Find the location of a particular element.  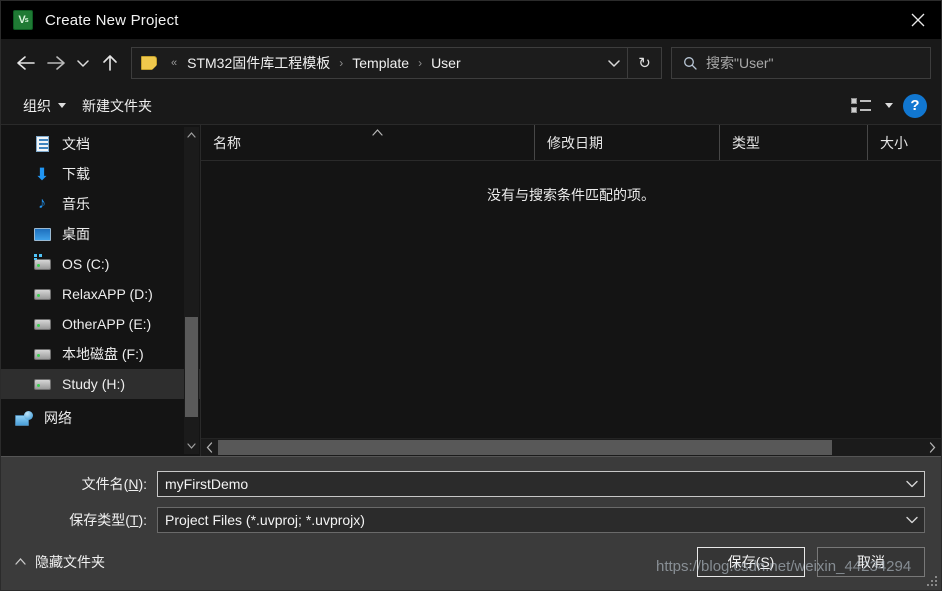

filename-field: myFirstDemo is located at coordinates (541, 484).